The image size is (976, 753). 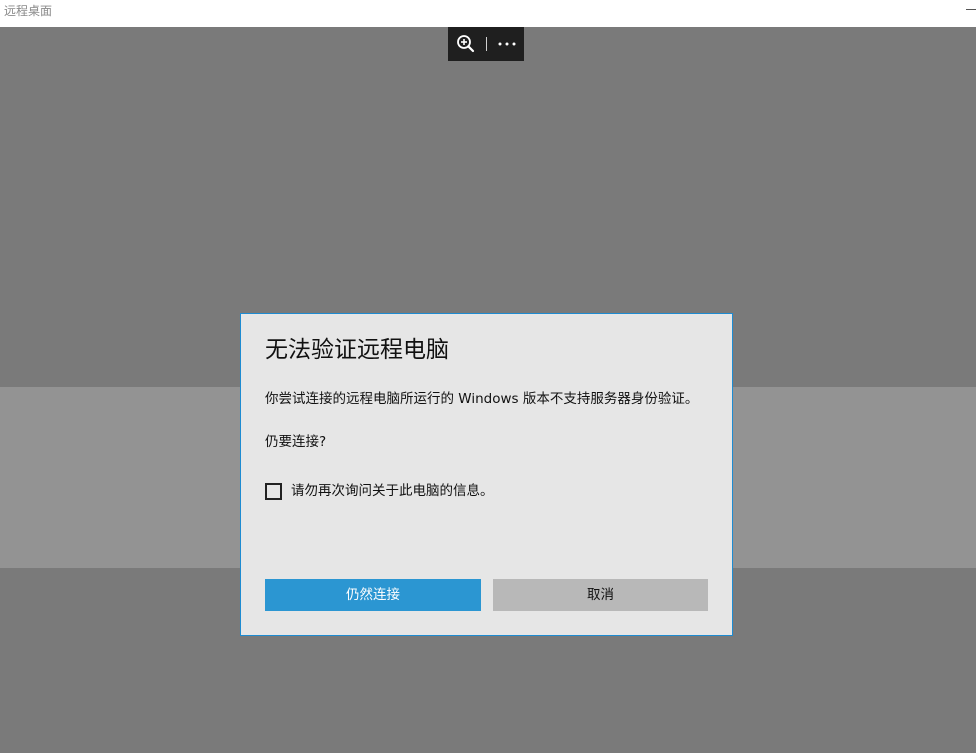 What do you see at coordinates (600, 595) in the screenshot?
I see `cancel-button: 取消` at bounding box center [600, 595].